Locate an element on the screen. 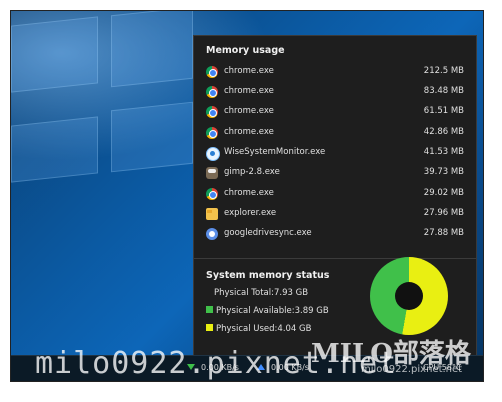 The height and width of the screenshot is (402, 502). physical-used-row: Physical Used:4.04 GB is located at coordinates (258, 329).